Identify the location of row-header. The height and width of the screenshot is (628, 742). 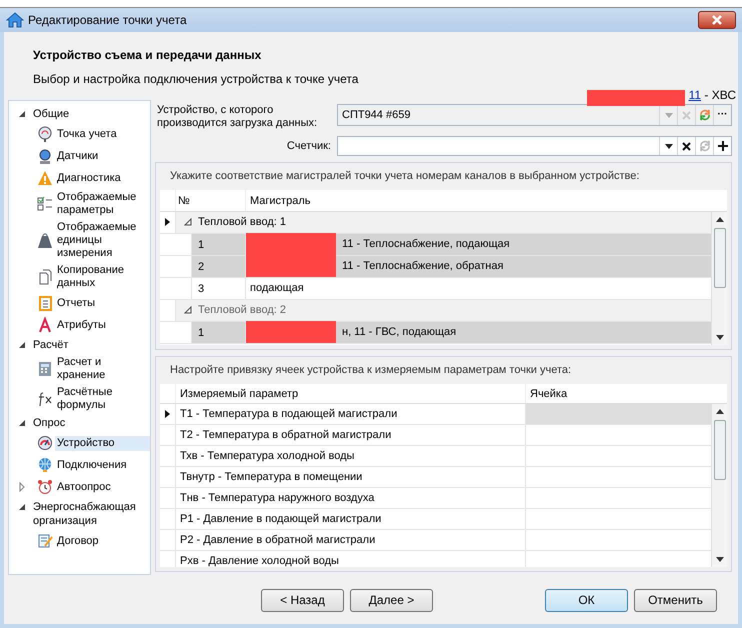
(168, 222).